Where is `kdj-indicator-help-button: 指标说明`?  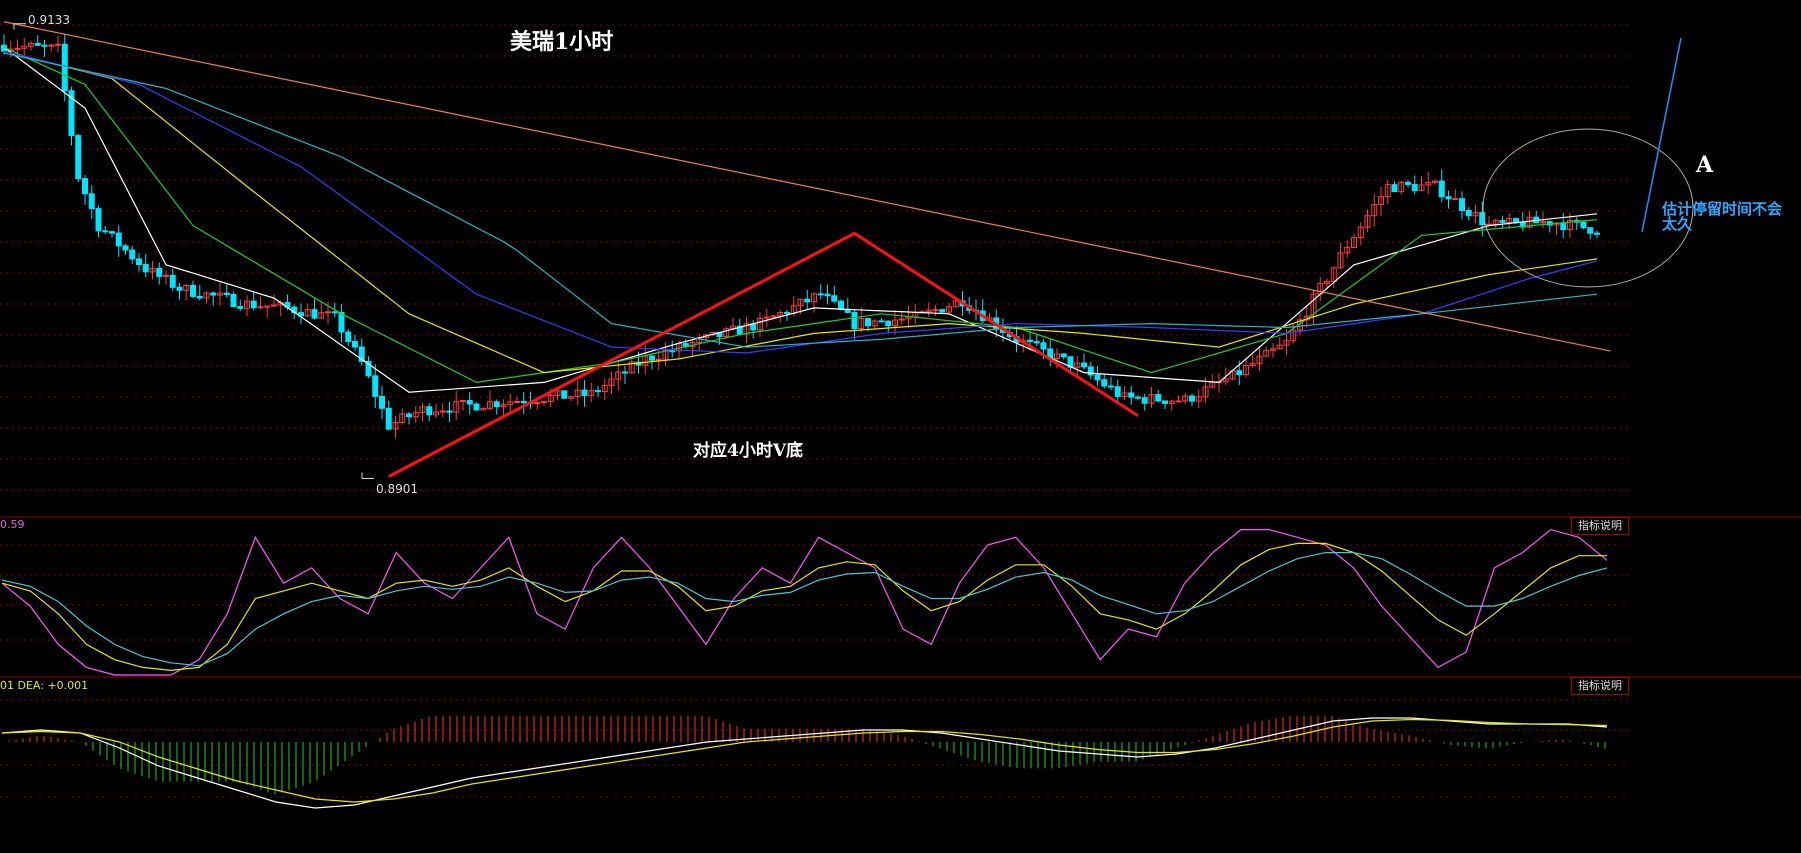 kdj-indicator-help-button: 指标说明 is located at coordinates (1600, 526).